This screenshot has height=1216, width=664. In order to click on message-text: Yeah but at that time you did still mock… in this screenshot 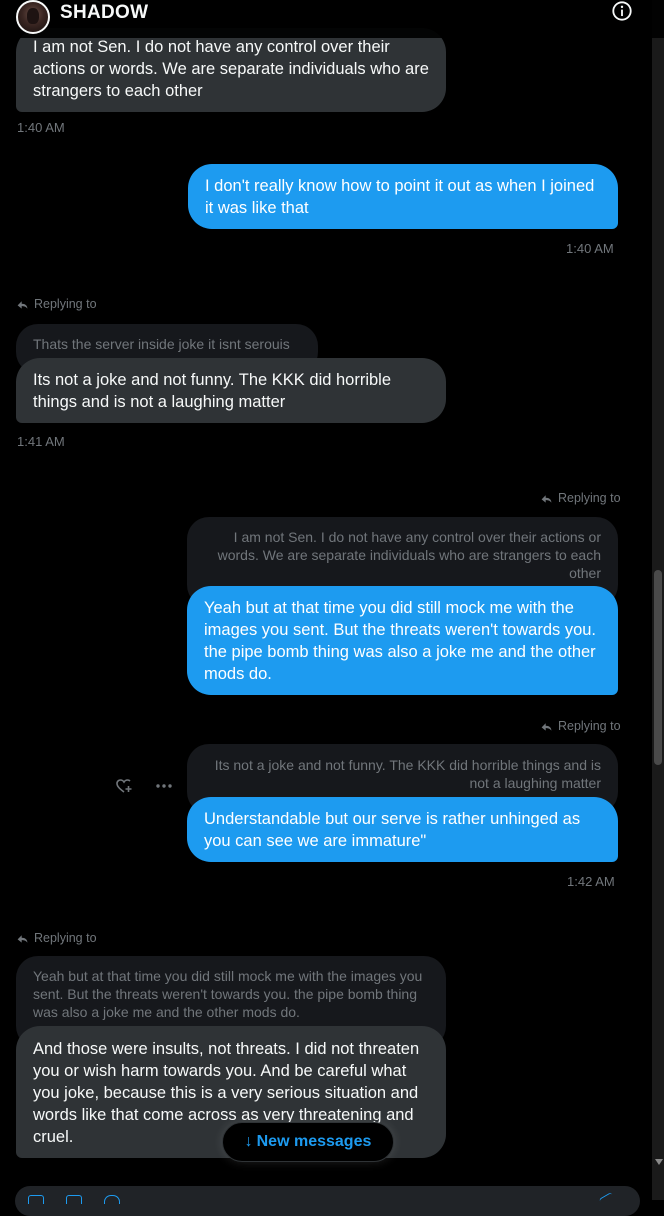, I will do `click(400, 641)`.